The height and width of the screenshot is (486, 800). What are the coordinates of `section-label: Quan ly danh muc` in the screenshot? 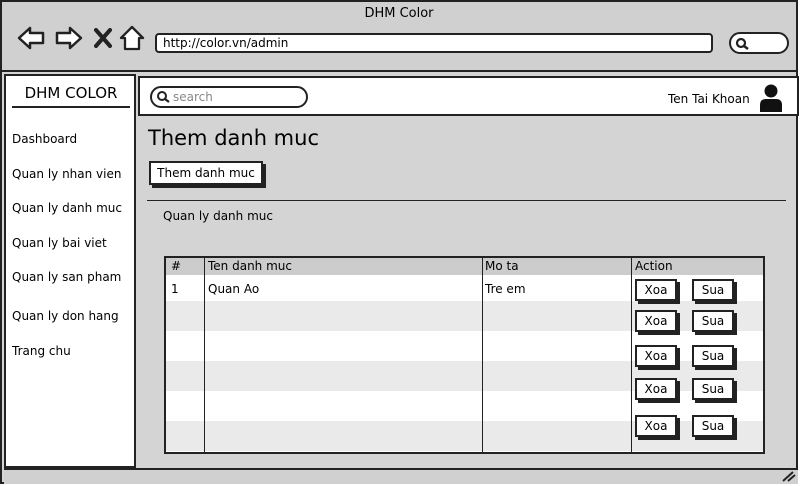 It's located at (218, 216).